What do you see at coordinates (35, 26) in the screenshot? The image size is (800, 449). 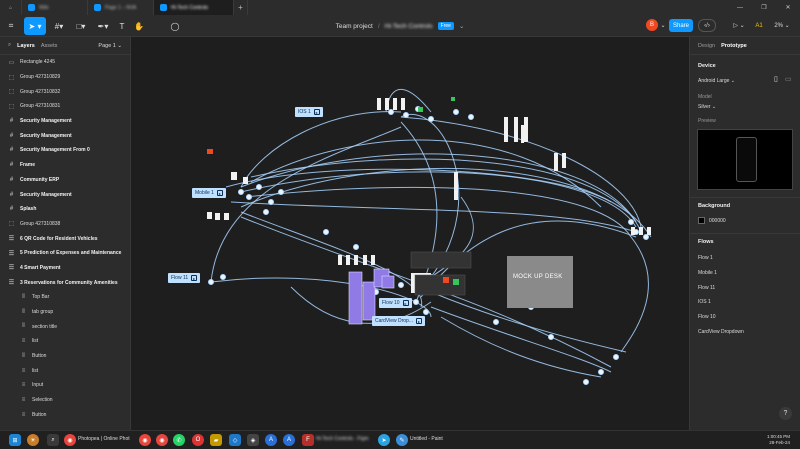 I see `move-tool-icon: ➤ ▾` at bounding box center [35, 26].